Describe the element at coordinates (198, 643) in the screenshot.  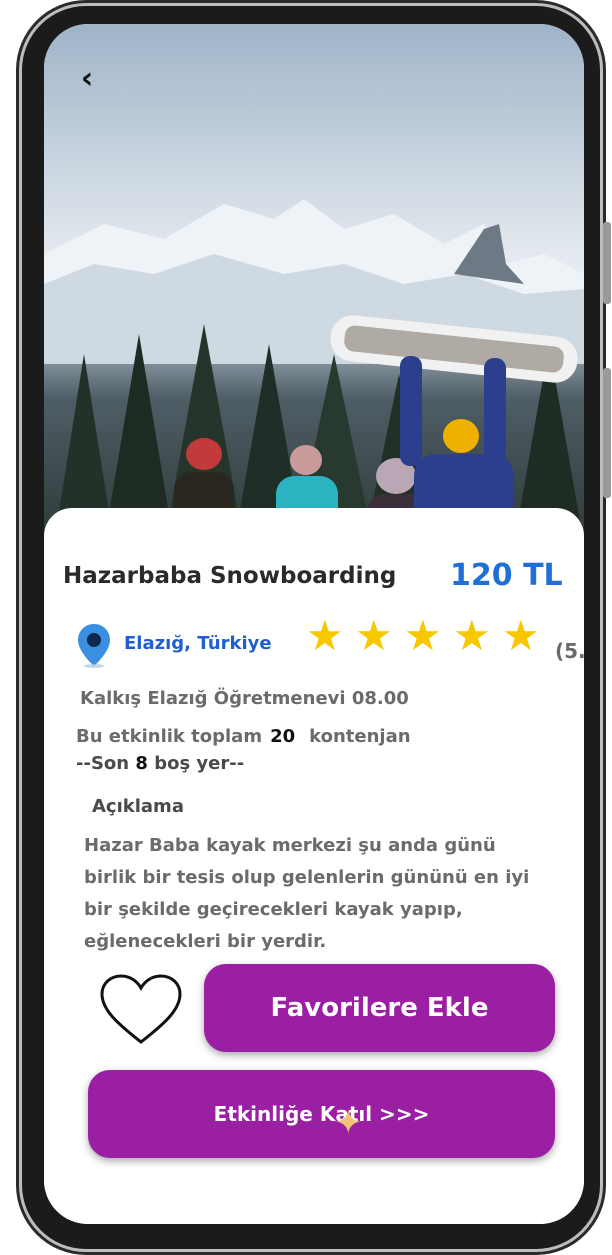
I see `event-location: Elazığ, Türkiye` at that location.